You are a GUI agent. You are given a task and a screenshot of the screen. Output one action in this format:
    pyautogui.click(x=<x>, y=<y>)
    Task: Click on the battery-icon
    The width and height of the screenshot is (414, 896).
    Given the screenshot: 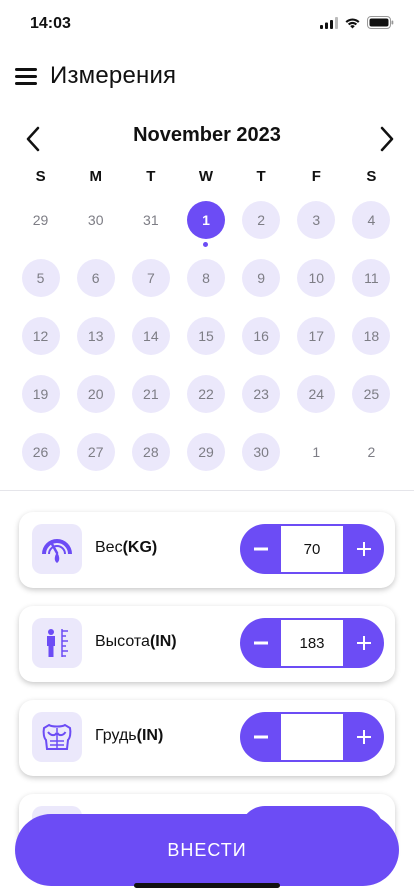 What is the action you would take?
    pyautogui.click(x=380, y=22)
    